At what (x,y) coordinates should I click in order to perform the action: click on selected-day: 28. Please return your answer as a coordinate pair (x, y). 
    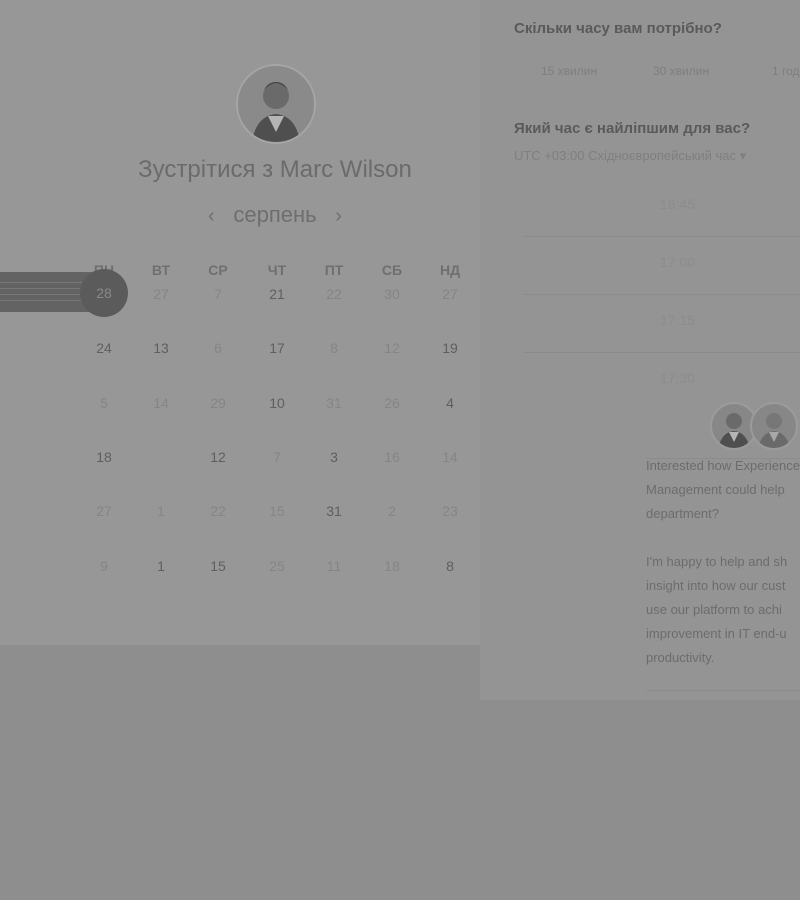
    Looking at the image, I should click on (104, 293).